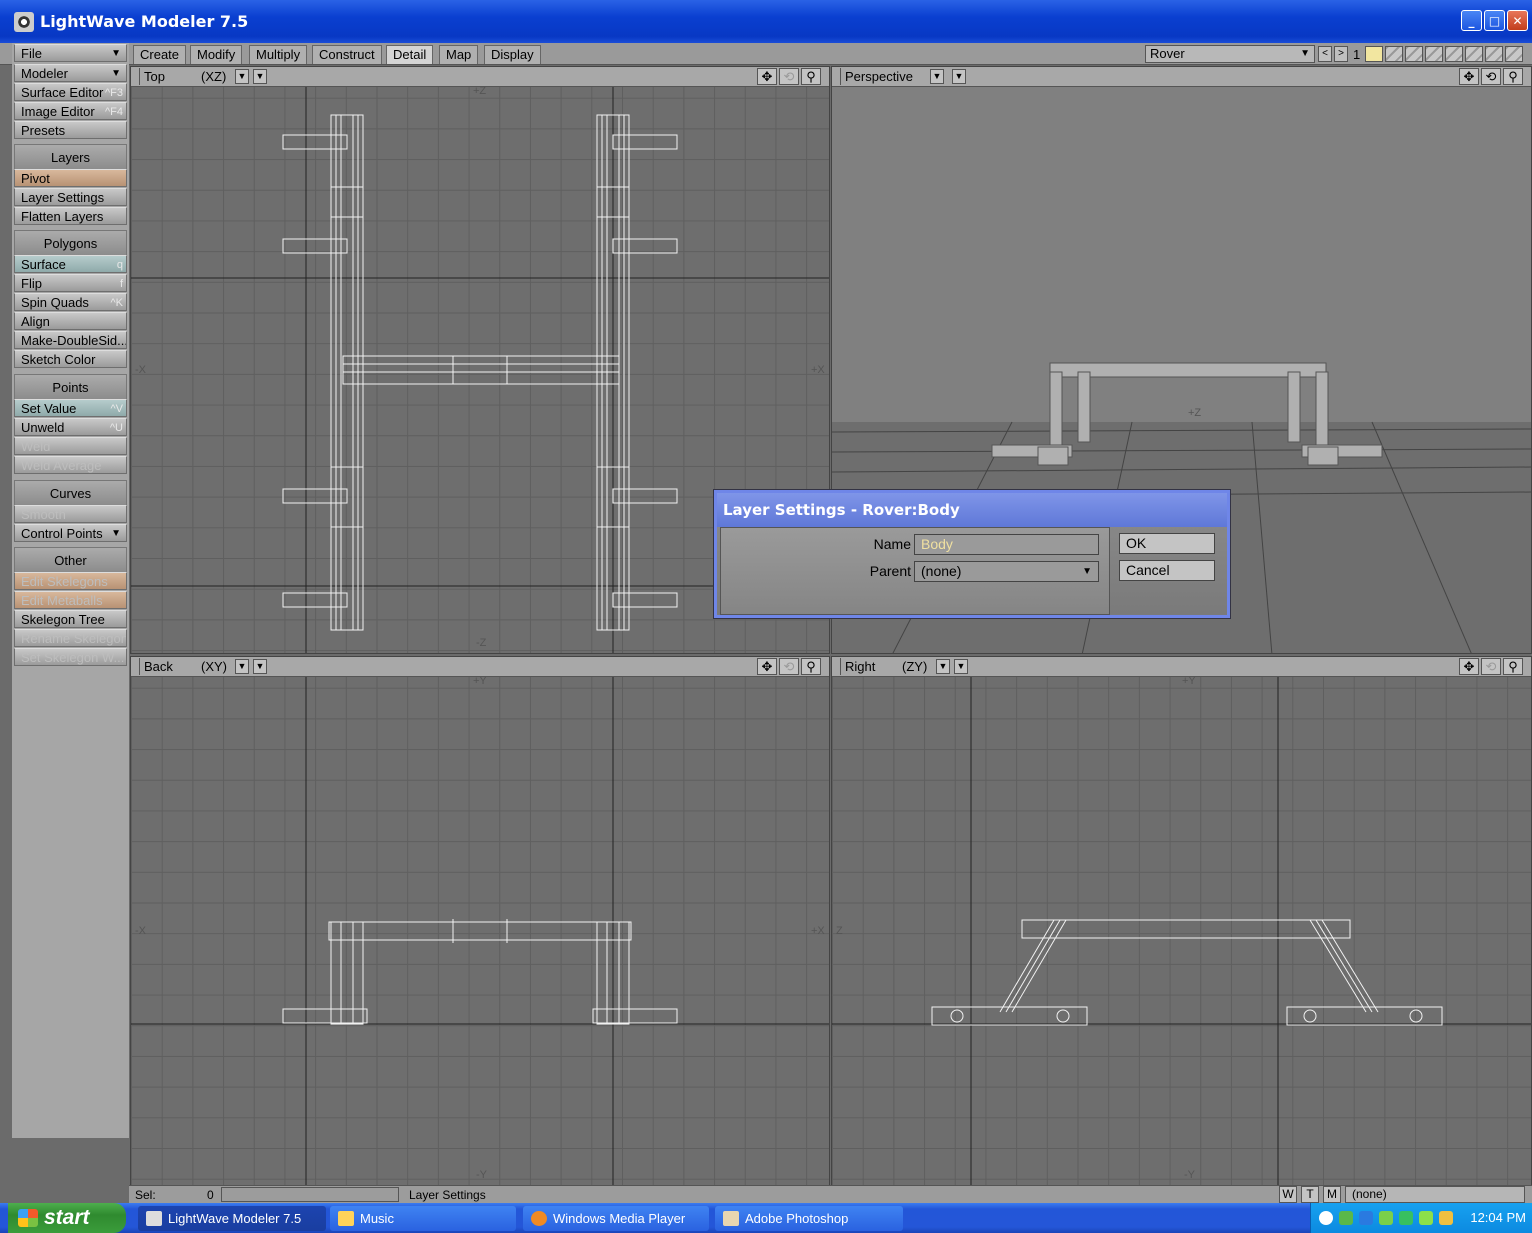  Describe the element at coordinates (1366, 1218) in the screenshot. I see `network-icon` at that location.